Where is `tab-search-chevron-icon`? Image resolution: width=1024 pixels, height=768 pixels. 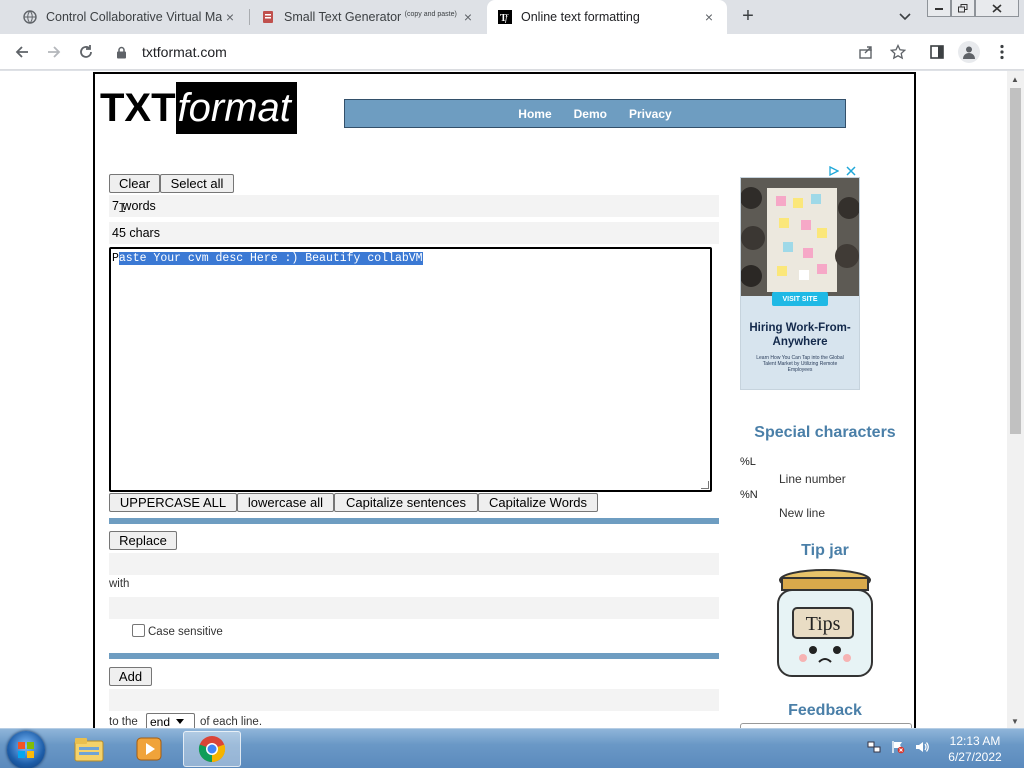 tab-search-chevron-icon is located at coordinates (905, 17).